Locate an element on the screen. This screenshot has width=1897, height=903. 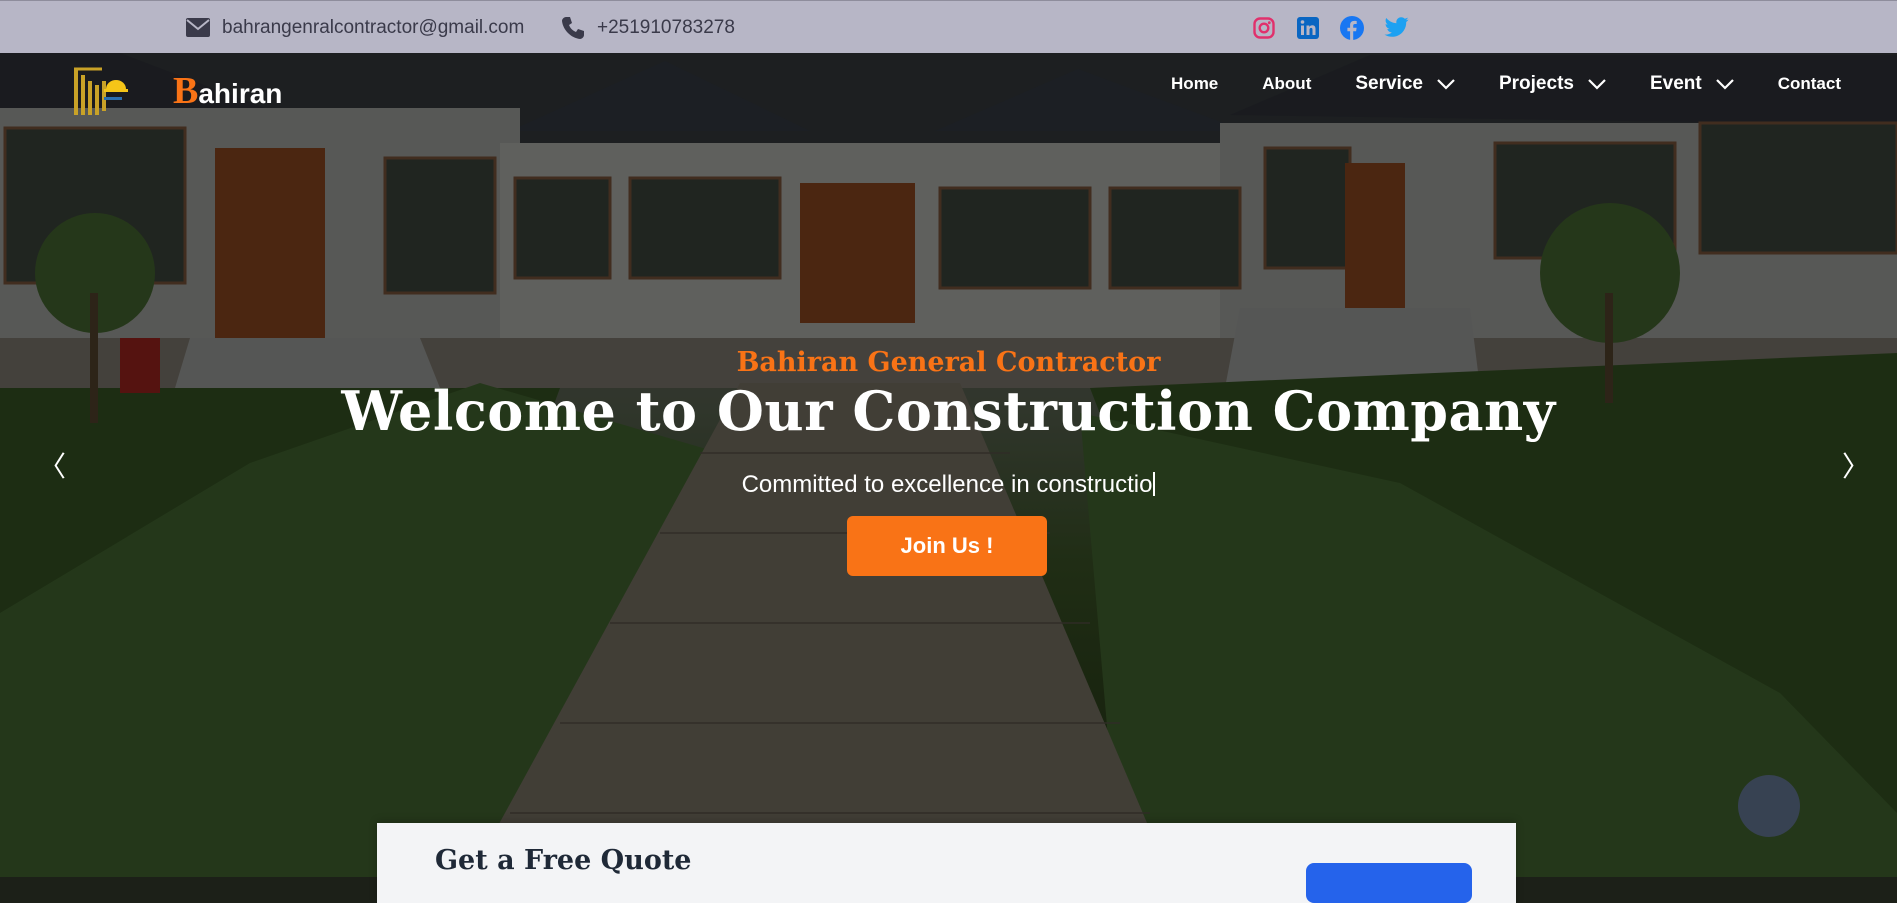
linkedin-icon is located at coordinates (1308, 28).